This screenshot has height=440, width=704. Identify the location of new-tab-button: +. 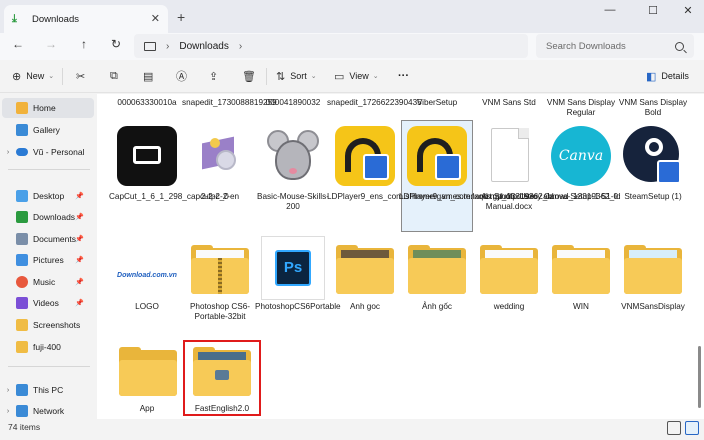
(181, 17).